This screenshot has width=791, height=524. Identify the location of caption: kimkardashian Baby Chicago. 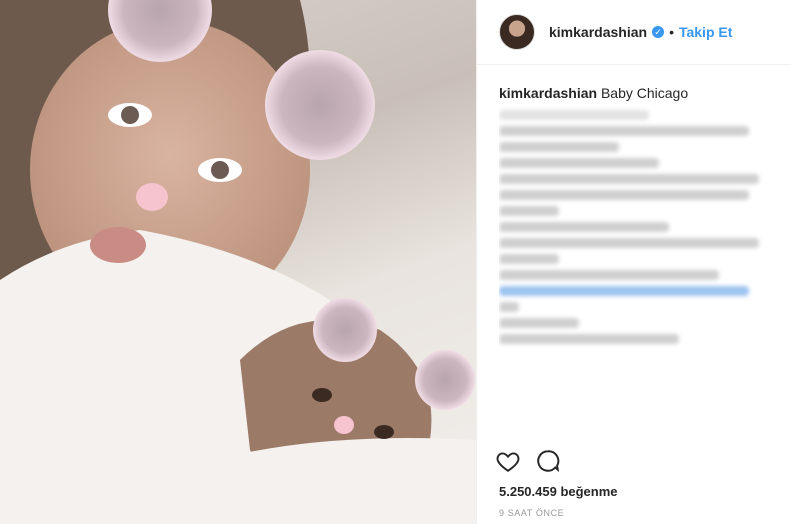
(636, 93).